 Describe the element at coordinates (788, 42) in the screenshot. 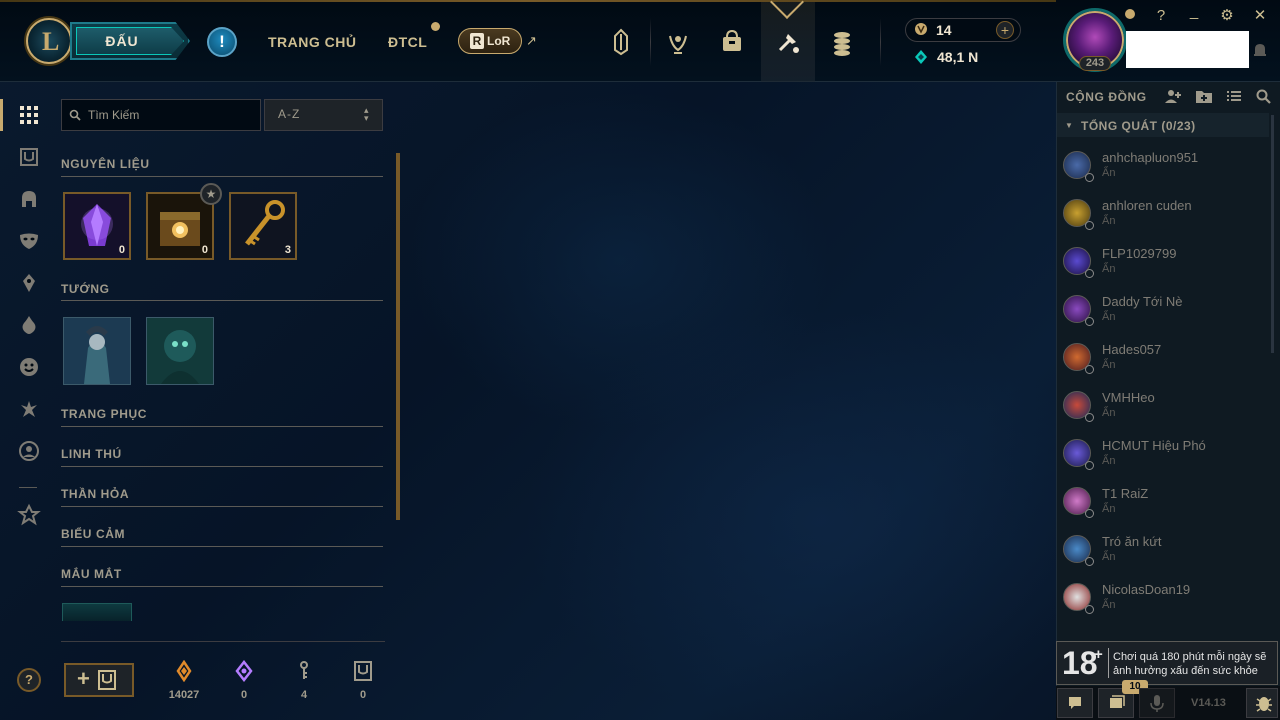

I see `loot-icon` at that location.